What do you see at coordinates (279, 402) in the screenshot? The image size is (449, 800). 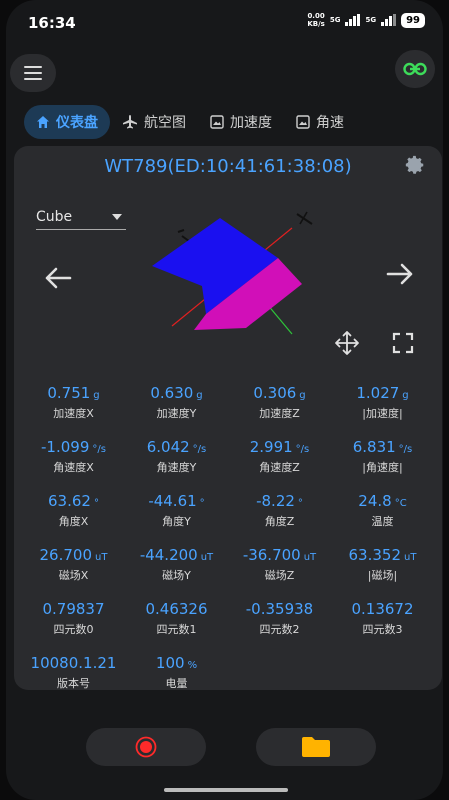 I see `reading-cell: 0.306 g 加速度Z` at bounding box center [279, 402].